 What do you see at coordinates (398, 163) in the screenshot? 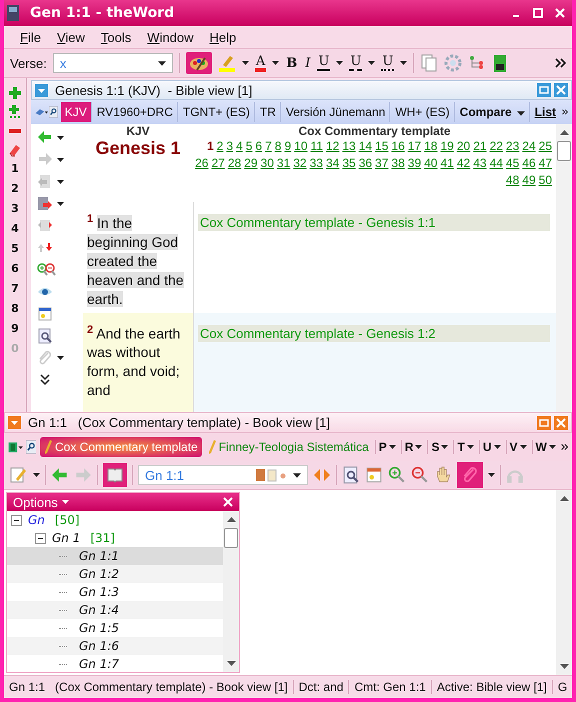
I see `chapter-link: 38` at bounding box center [398, 163].